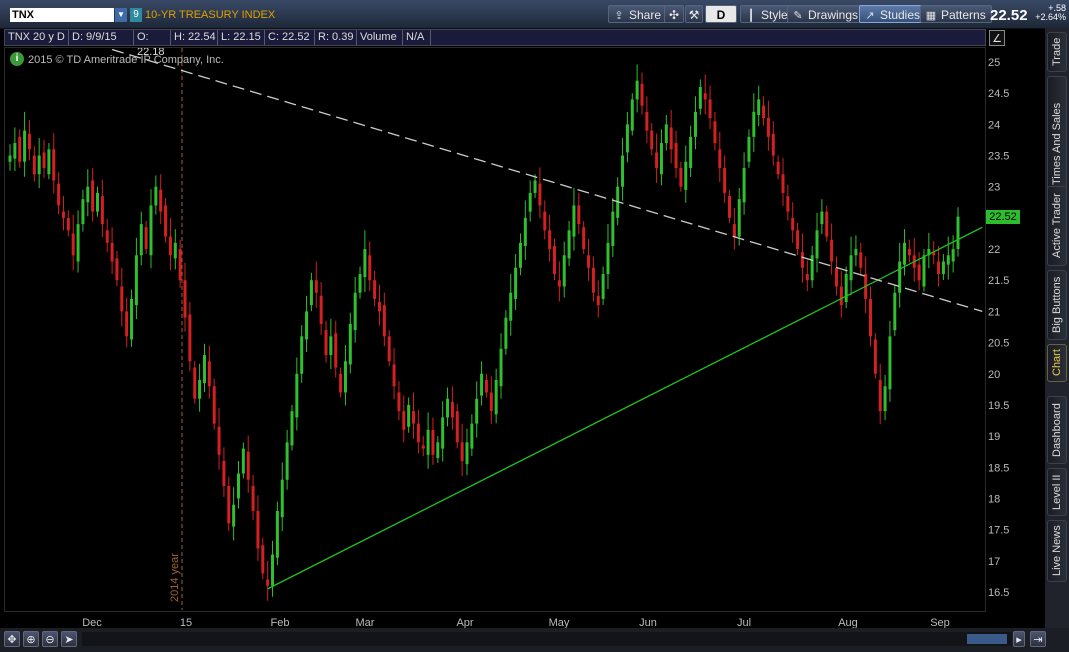 This screenshot has height=652, width=1069. Describe the element at coordinates (648, 622) in the screenshot. I see `x-tick-label: Jun` at that location.